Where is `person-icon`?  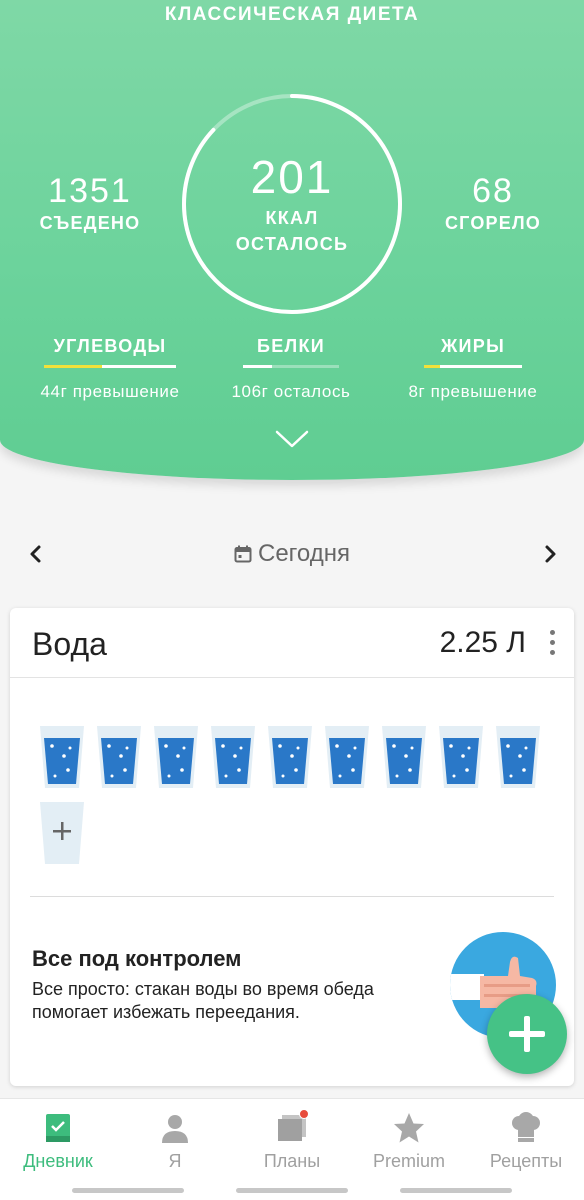 person-icon is located at coordinates (175, 1128).